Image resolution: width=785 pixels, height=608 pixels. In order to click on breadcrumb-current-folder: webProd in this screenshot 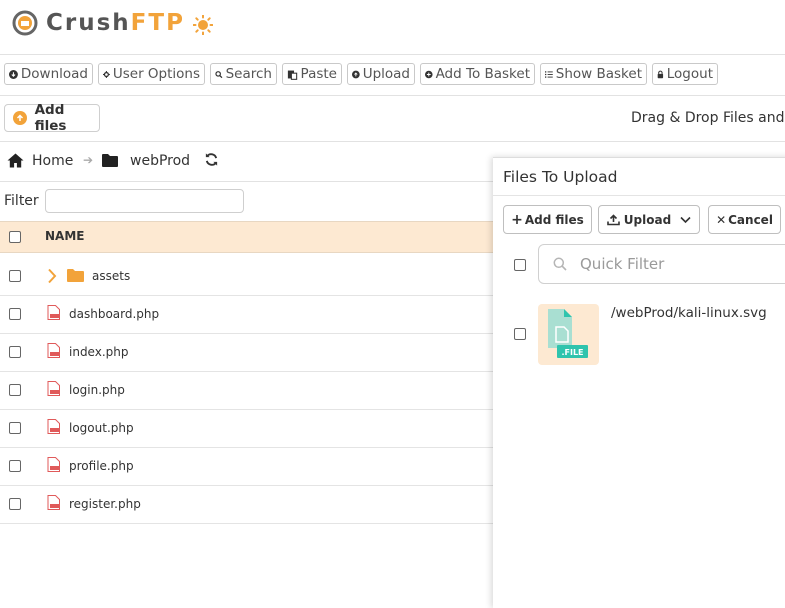, I will do `click(160, 161)`.